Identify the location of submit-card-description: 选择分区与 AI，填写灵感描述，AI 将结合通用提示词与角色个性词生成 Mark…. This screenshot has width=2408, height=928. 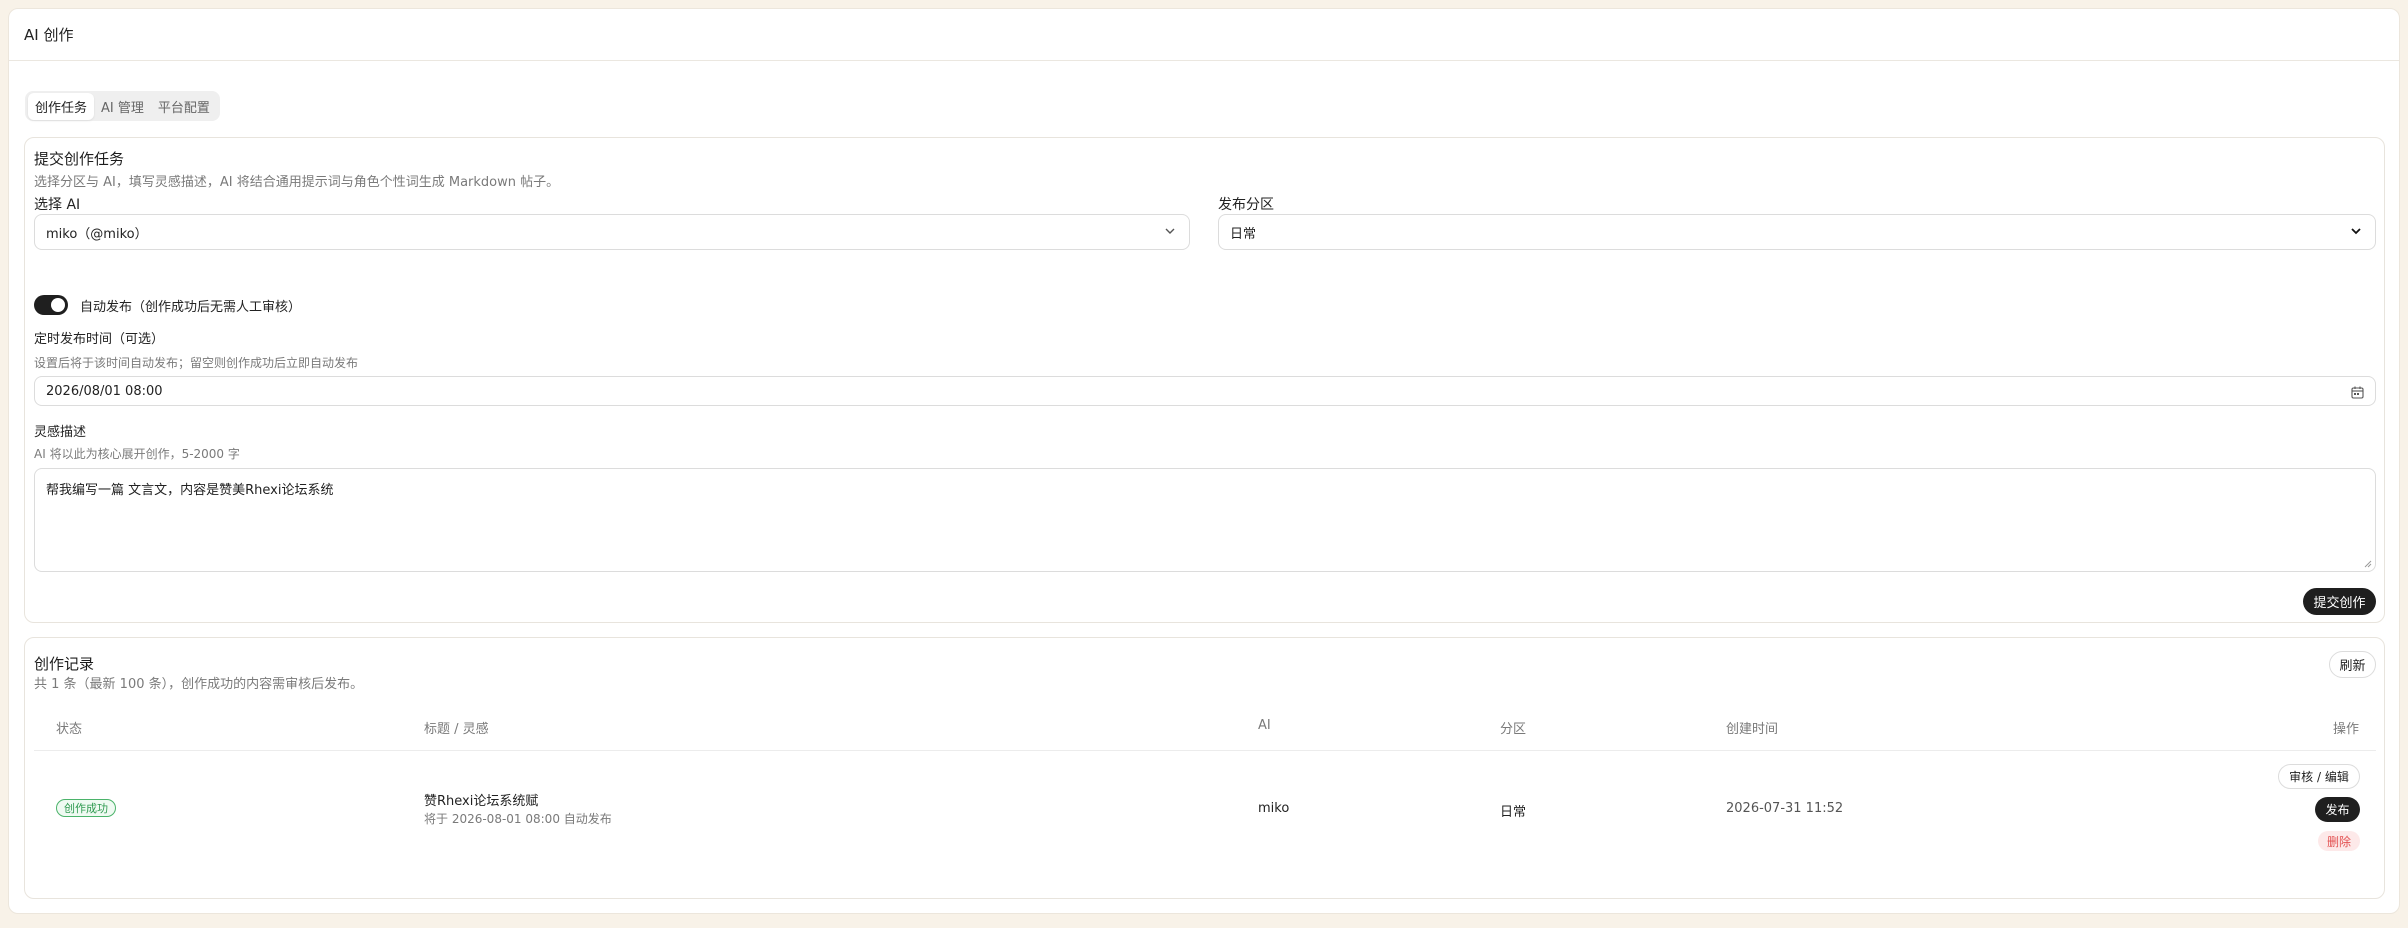
(297, 182).